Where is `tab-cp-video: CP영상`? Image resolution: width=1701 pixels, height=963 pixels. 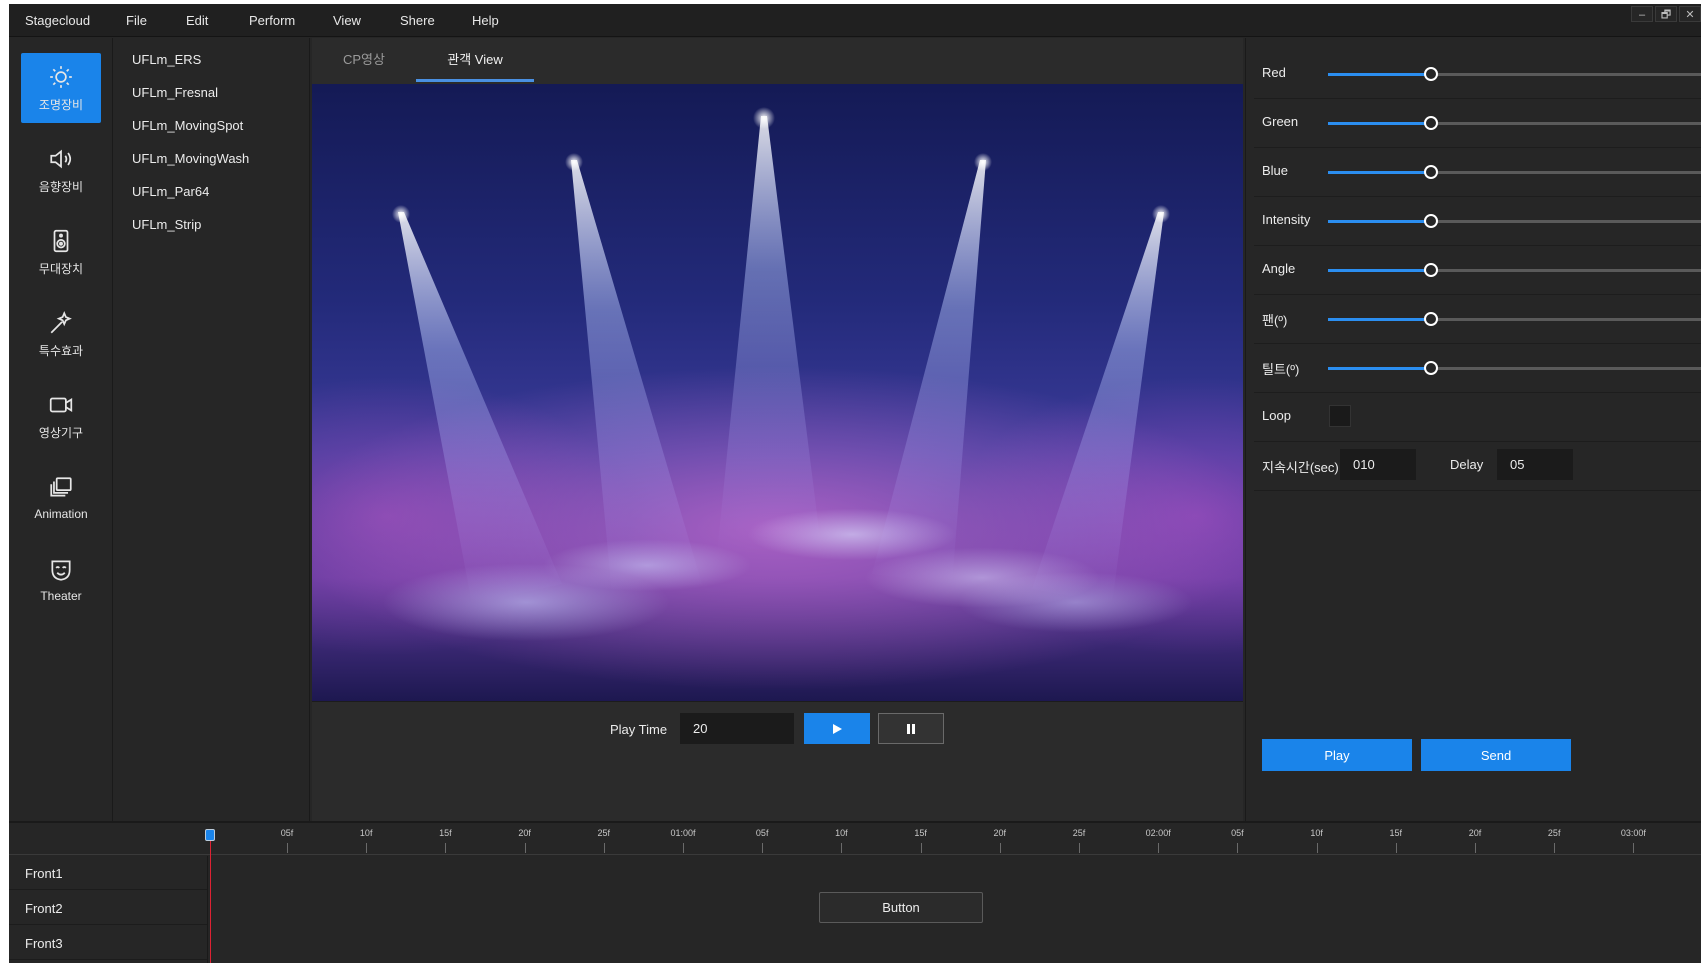
tab-cp-video: CP영상 is located at coordinates (364, 60).